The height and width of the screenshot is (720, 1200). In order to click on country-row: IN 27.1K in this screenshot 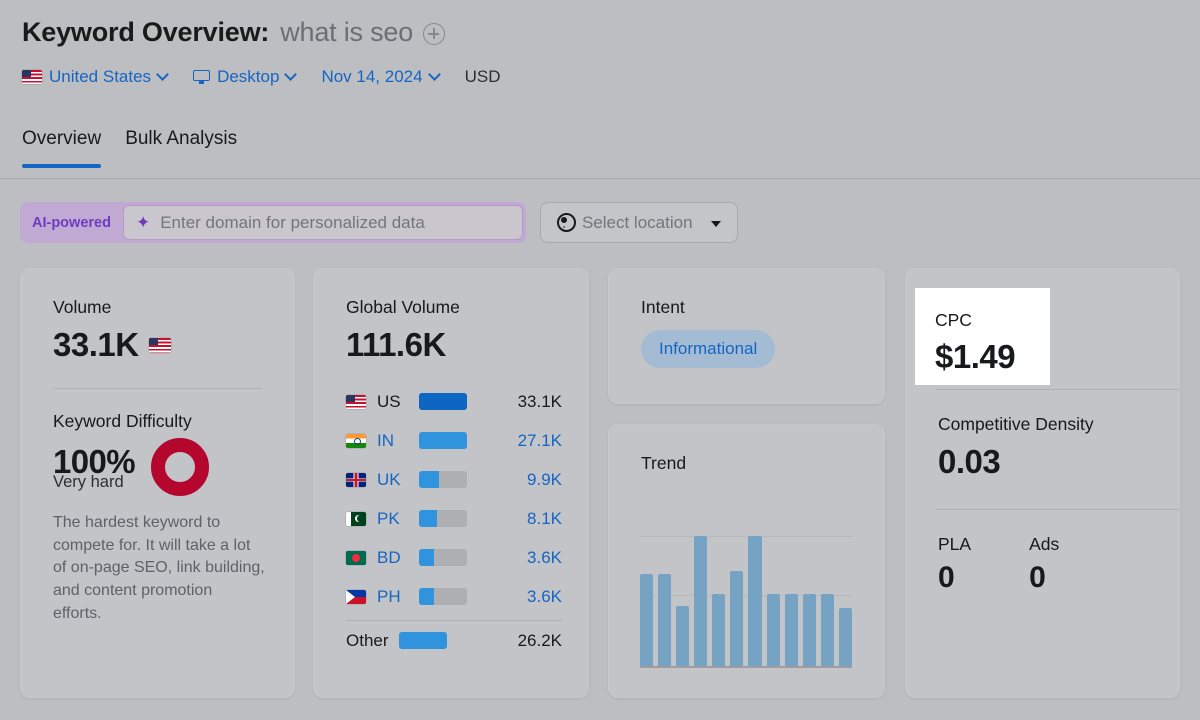, I will do `click(454, 440)`.